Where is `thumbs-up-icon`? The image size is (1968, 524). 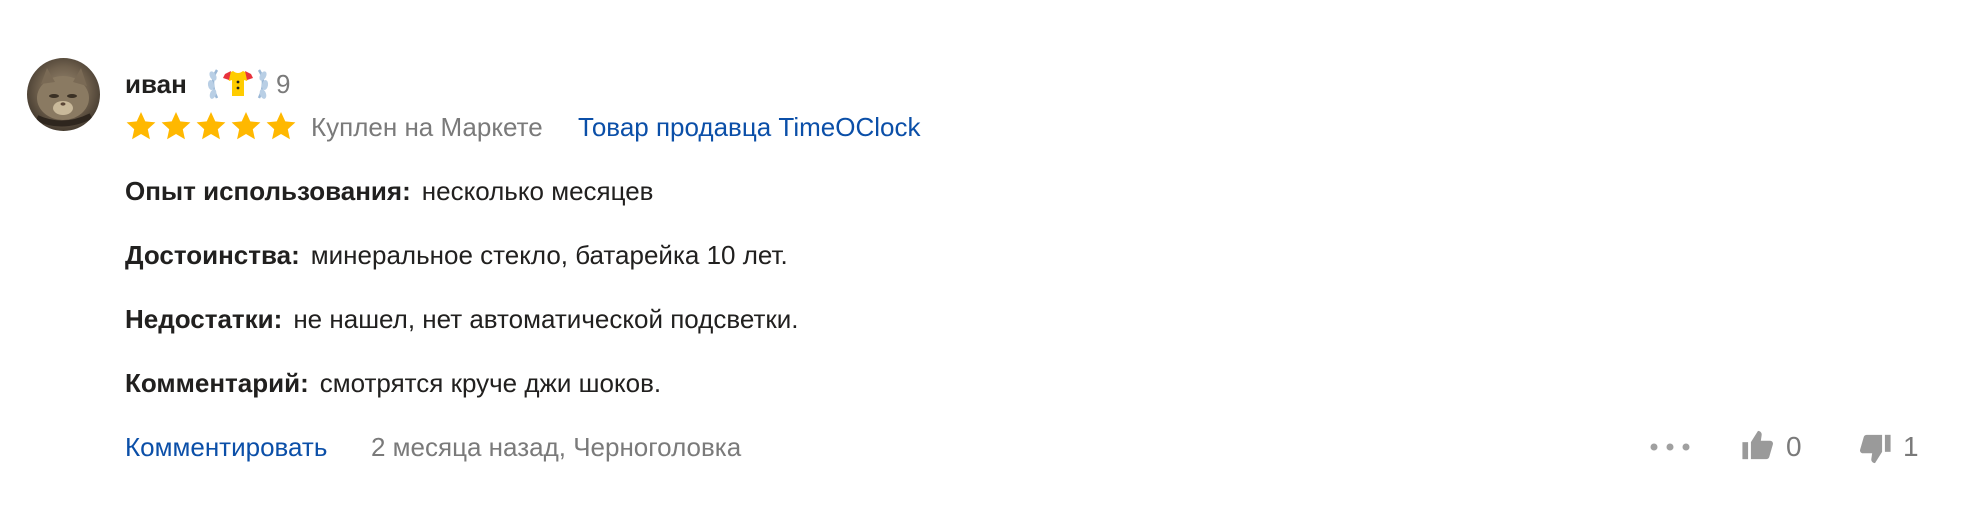
thumbs-up-icon is located at coordinates (1758, 445).